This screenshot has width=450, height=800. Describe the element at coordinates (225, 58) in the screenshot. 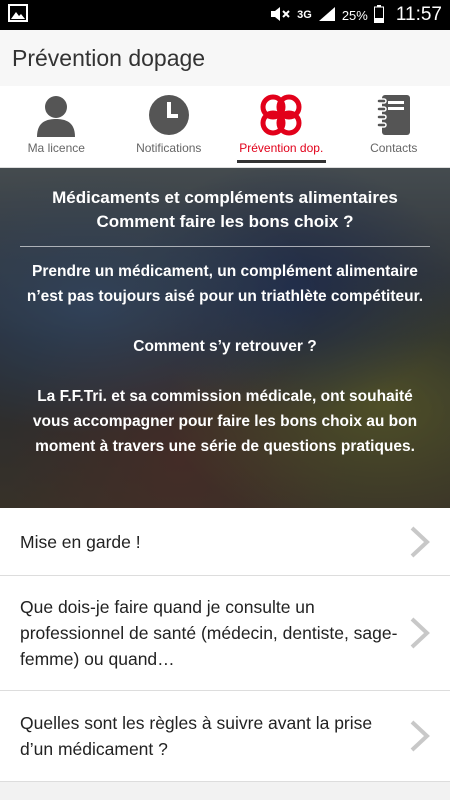

I see `app-bar: Prévention dopage` at that location.